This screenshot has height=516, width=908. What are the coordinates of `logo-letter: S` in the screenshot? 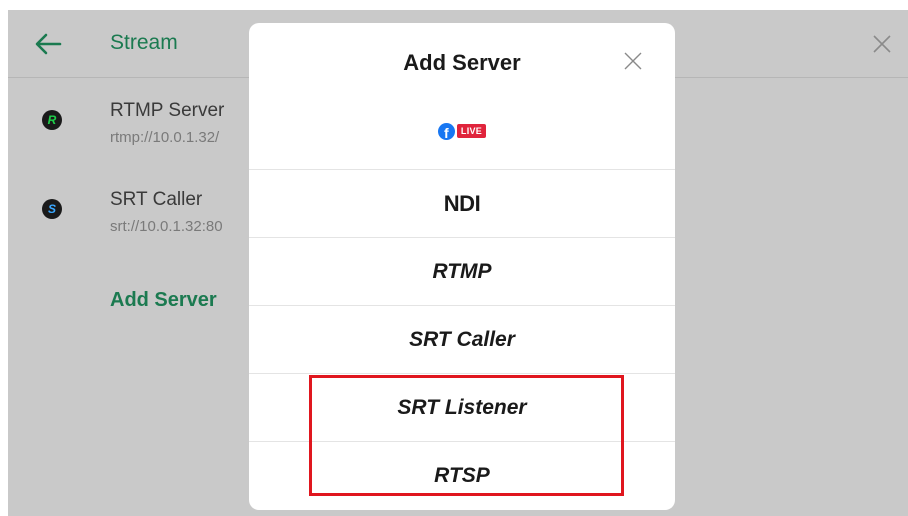 It's located at (51, 209).